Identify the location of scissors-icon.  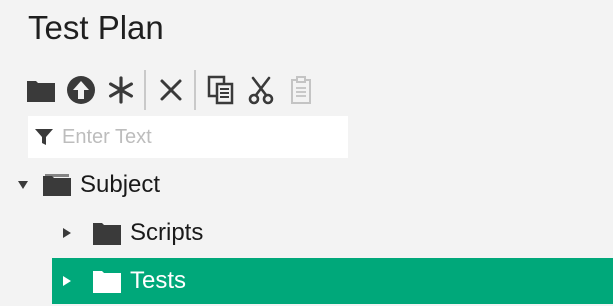
(261, 90).